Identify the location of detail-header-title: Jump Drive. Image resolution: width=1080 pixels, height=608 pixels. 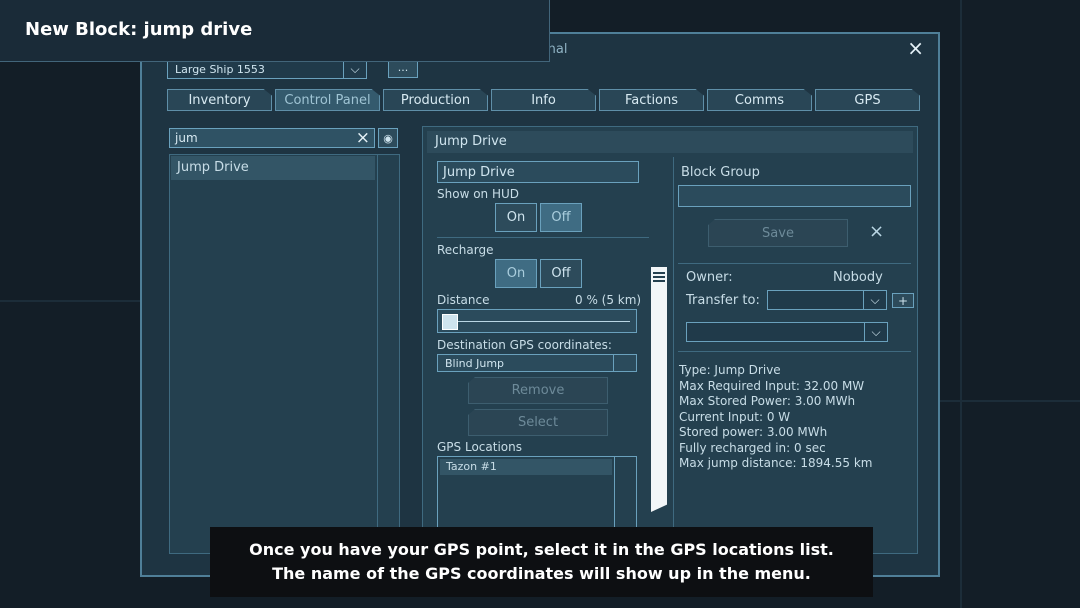
(471, 141).